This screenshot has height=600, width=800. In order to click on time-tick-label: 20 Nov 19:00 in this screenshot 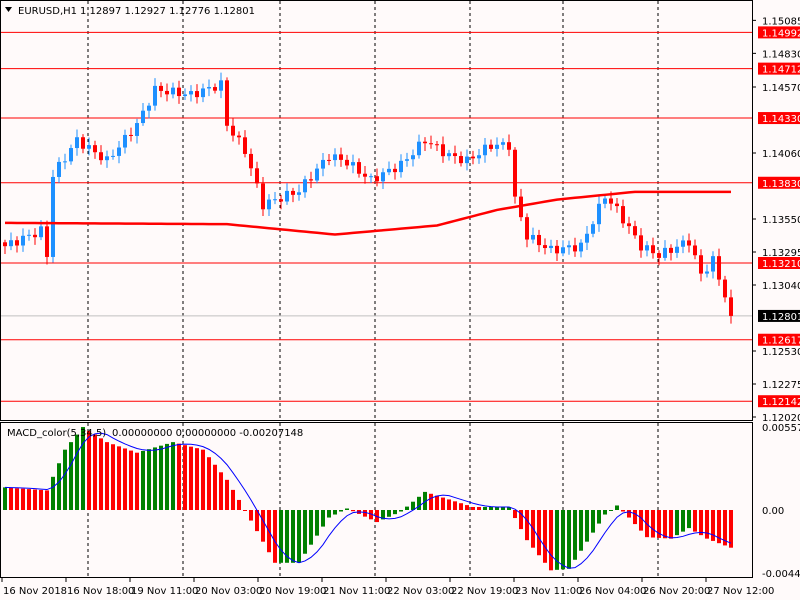, I will do `click(292, 591)`.